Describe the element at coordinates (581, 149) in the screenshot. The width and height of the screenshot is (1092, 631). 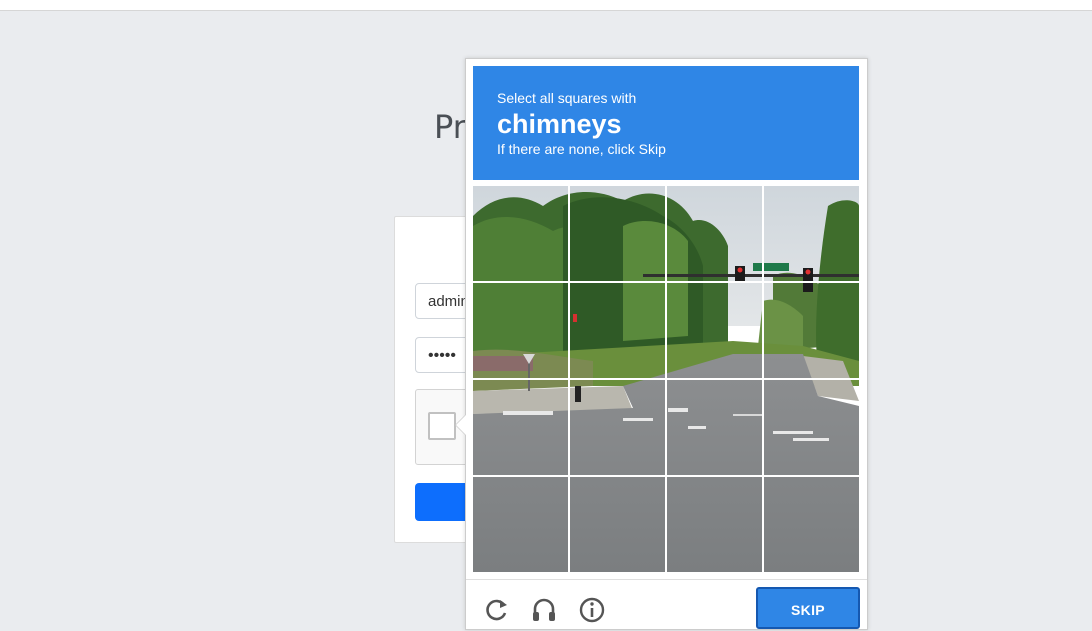
I see `captcha-hint: If there are none, click Skip` at that location.